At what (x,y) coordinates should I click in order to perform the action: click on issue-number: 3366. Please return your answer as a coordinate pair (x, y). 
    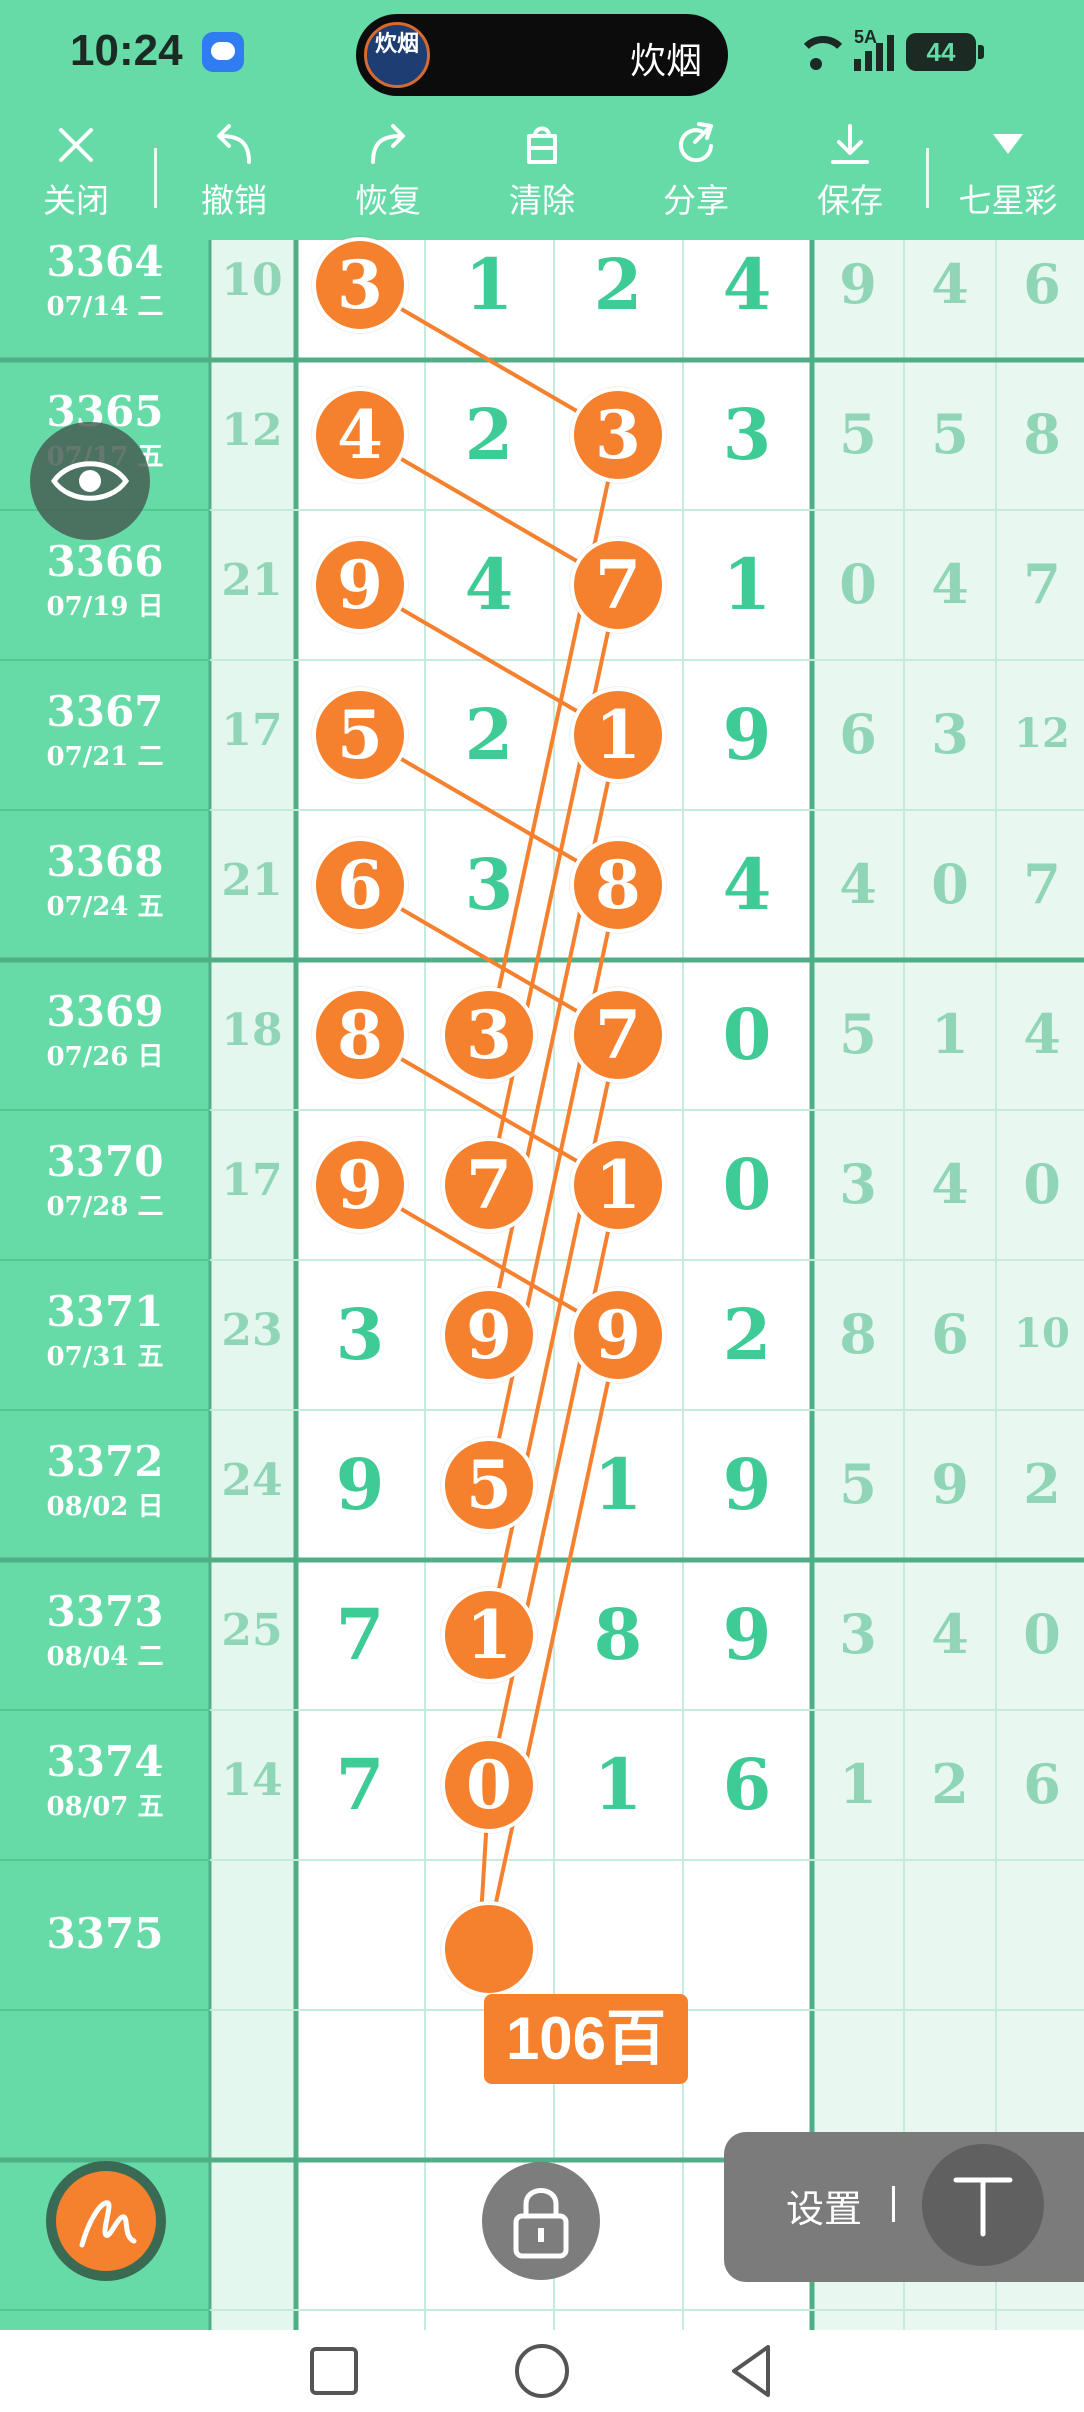
    Looking at the image, I should click on (105, 561).